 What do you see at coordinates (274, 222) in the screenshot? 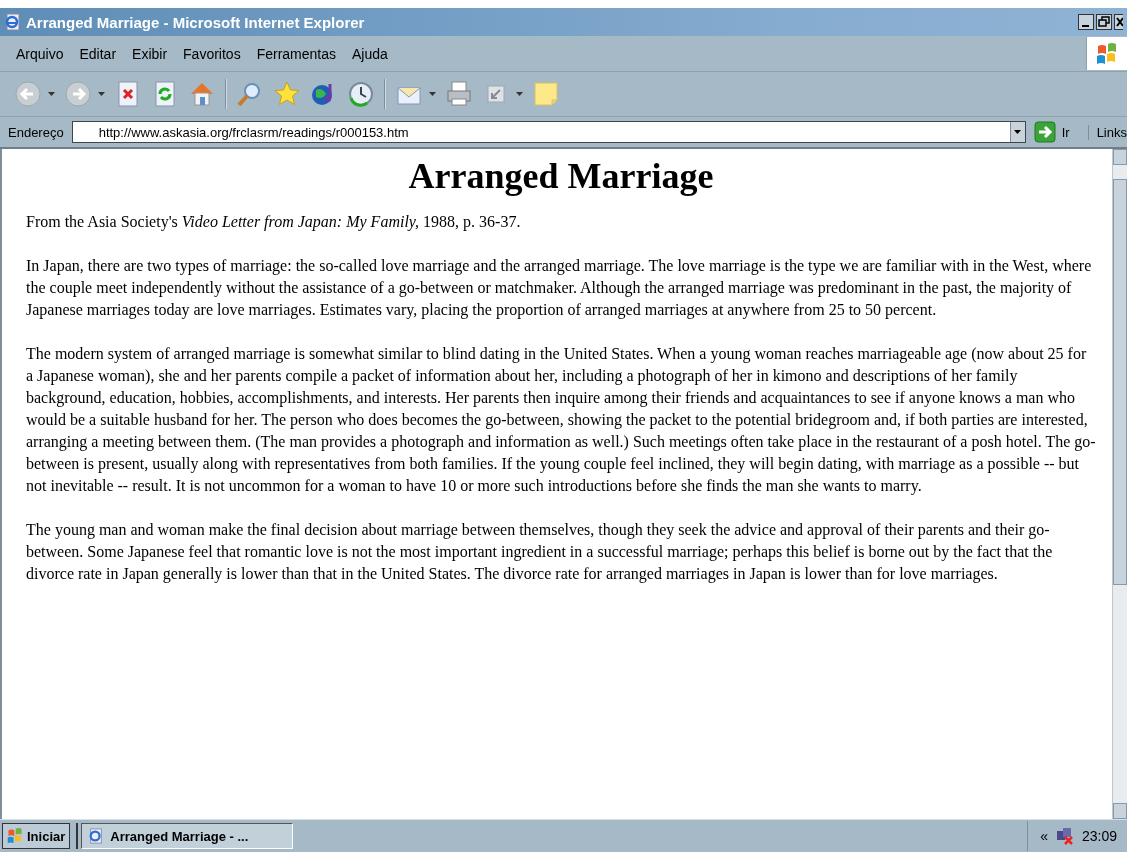
I see `paragraph: From the Asia Society's Video Letter from Japan: My Family, 1988, p. 36-37.` at bounding box center [274, 222].